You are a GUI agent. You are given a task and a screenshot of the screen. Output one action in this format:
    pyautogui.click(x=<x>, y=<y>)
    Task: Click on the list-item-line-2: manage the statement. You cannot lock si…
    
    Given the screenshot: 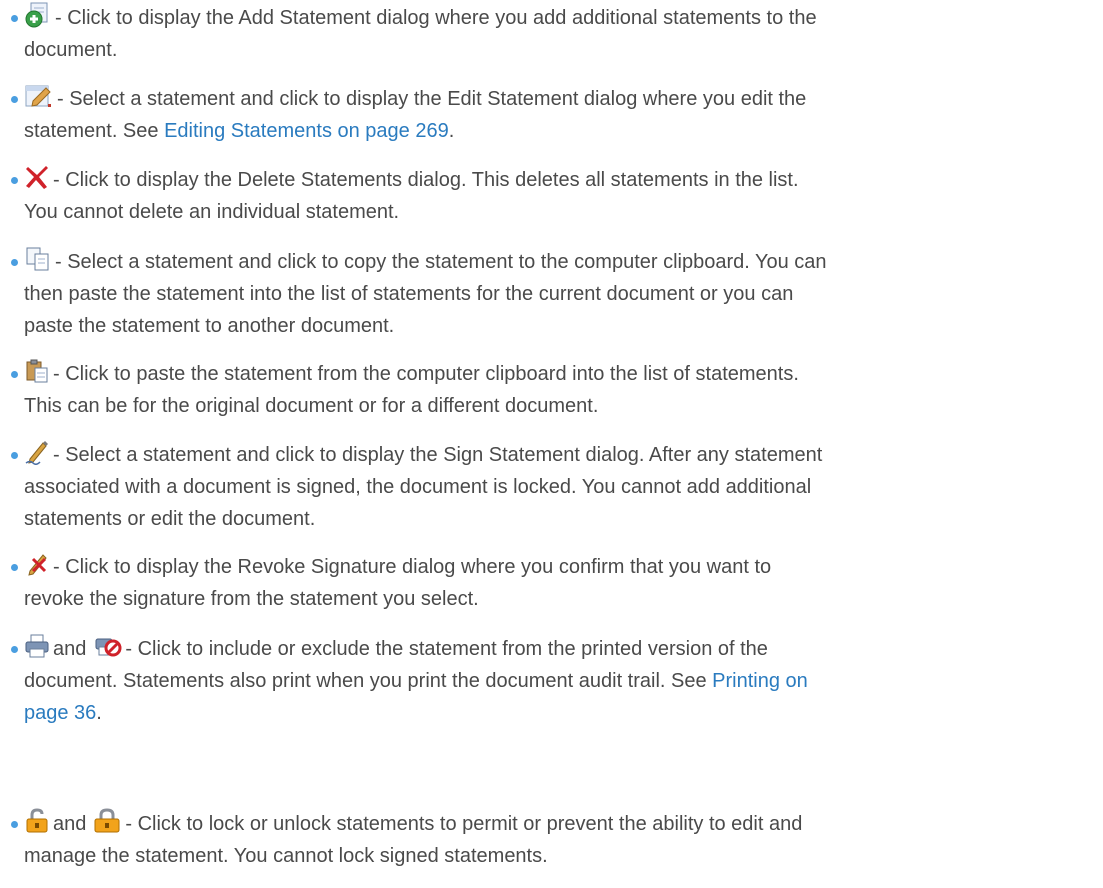 What is the action you would take?
    pyautogui.click(x=286, y=856)
    